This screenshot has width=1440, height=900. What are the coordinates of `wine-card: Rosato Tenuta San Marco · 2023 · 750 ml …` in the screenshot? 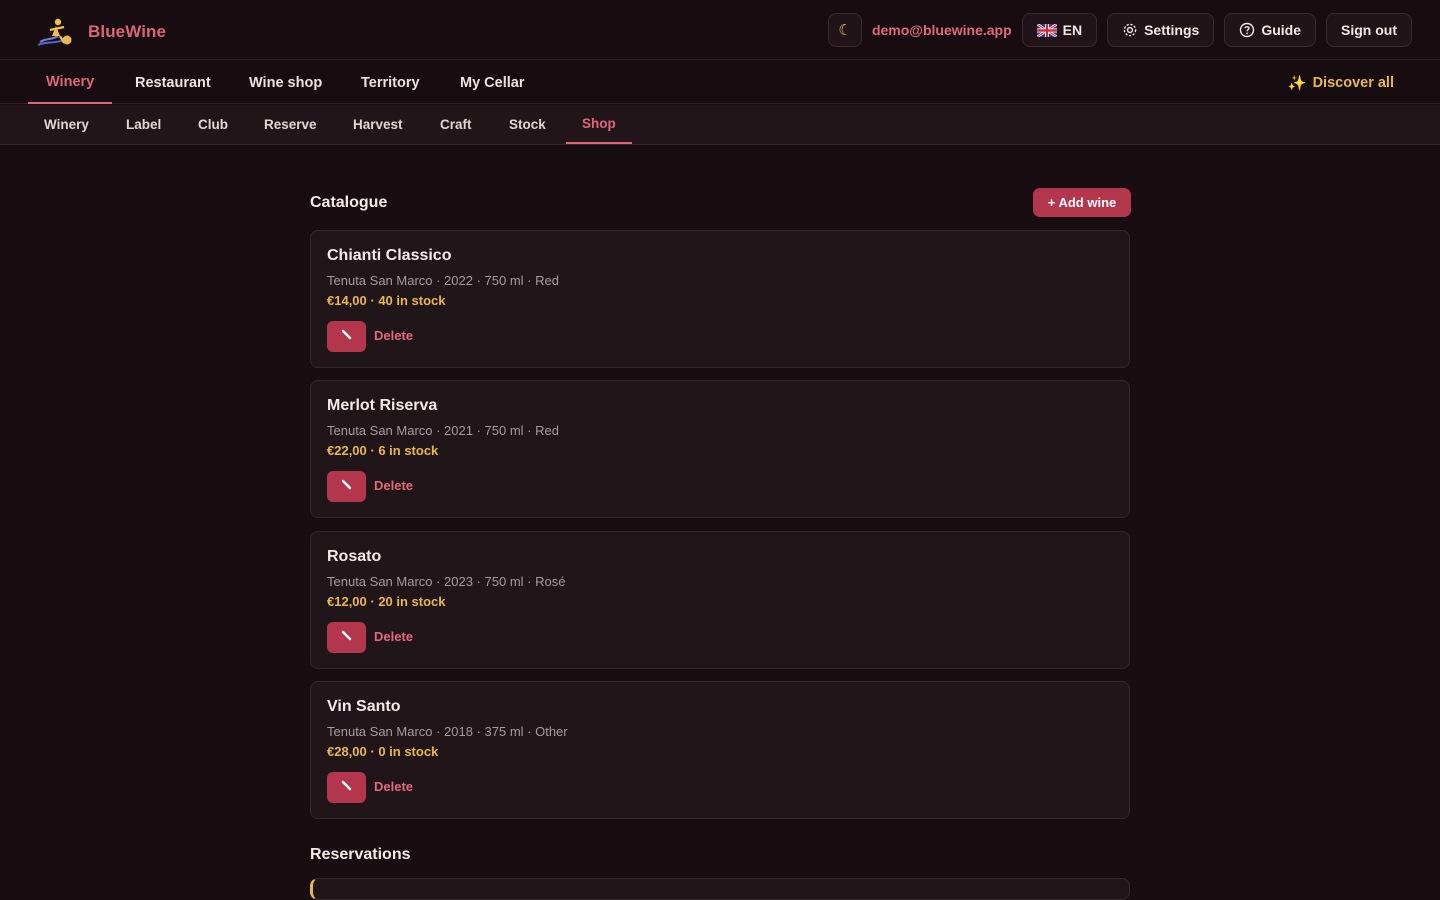 It's located at (720, 600).